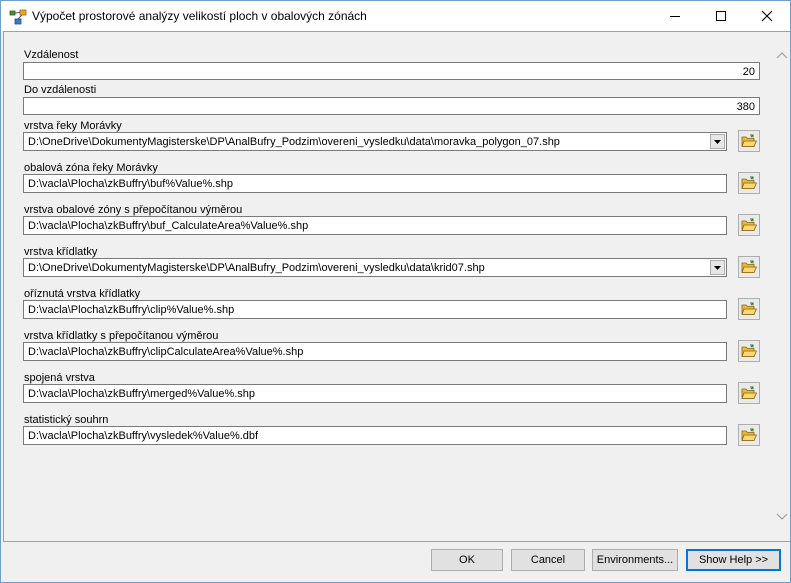 This screenshot has width=791, height=583. I want to click on close-icon, so click(767, 16).